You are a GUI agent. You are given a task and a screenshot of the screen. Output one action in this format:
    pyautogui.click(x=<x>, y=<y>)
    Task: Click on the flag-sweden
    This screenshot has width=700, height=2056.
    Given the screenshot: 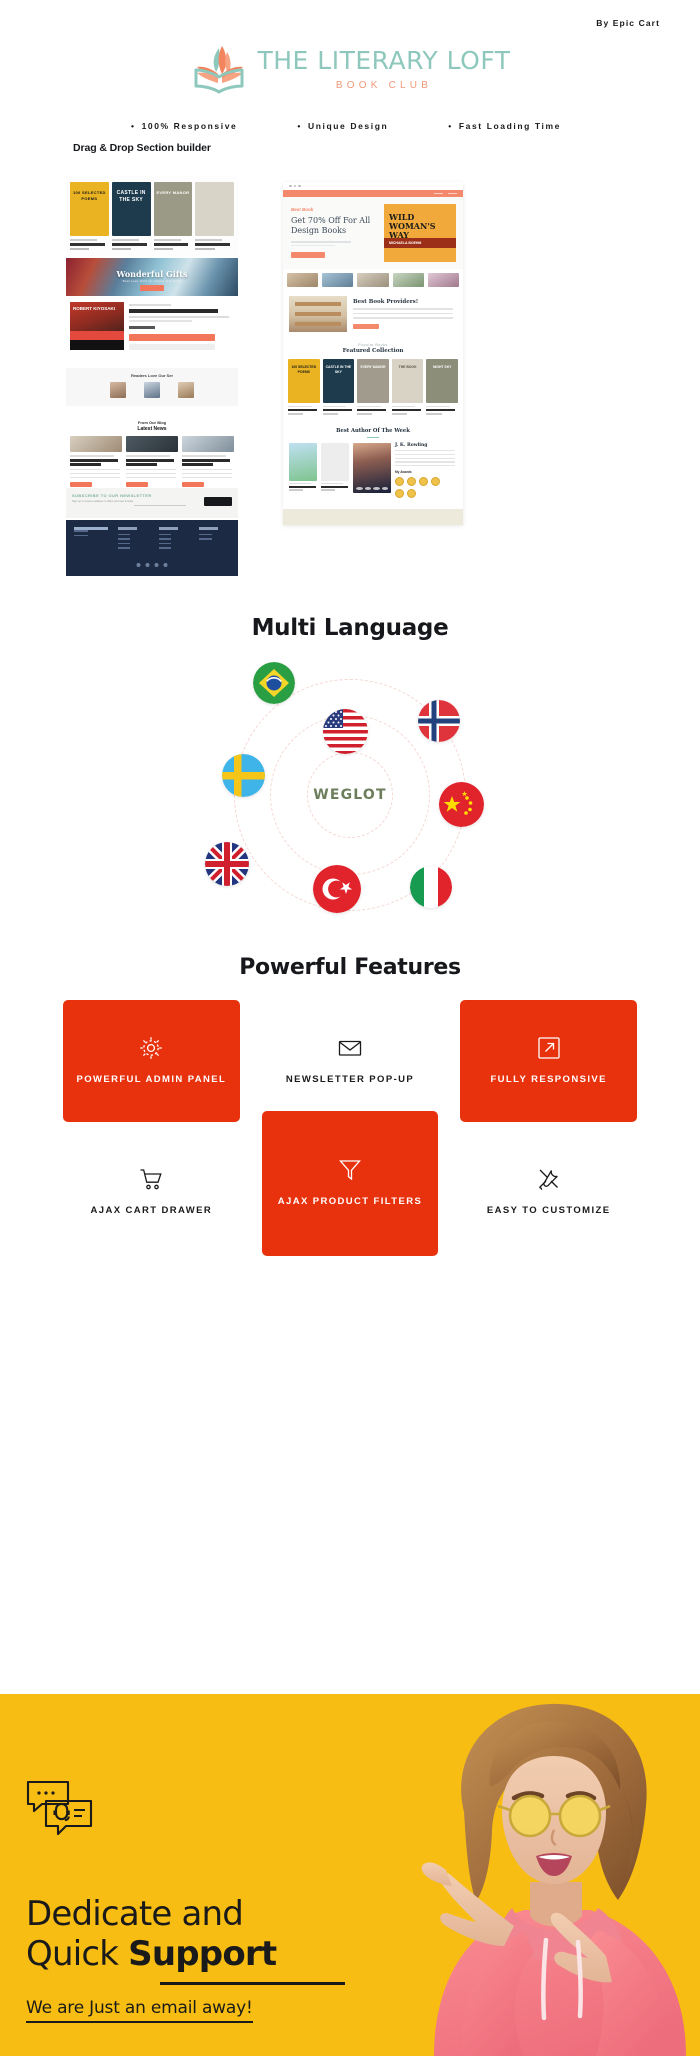 What is the action you would take?
    pyautogui.click(x=243, y=775)
    